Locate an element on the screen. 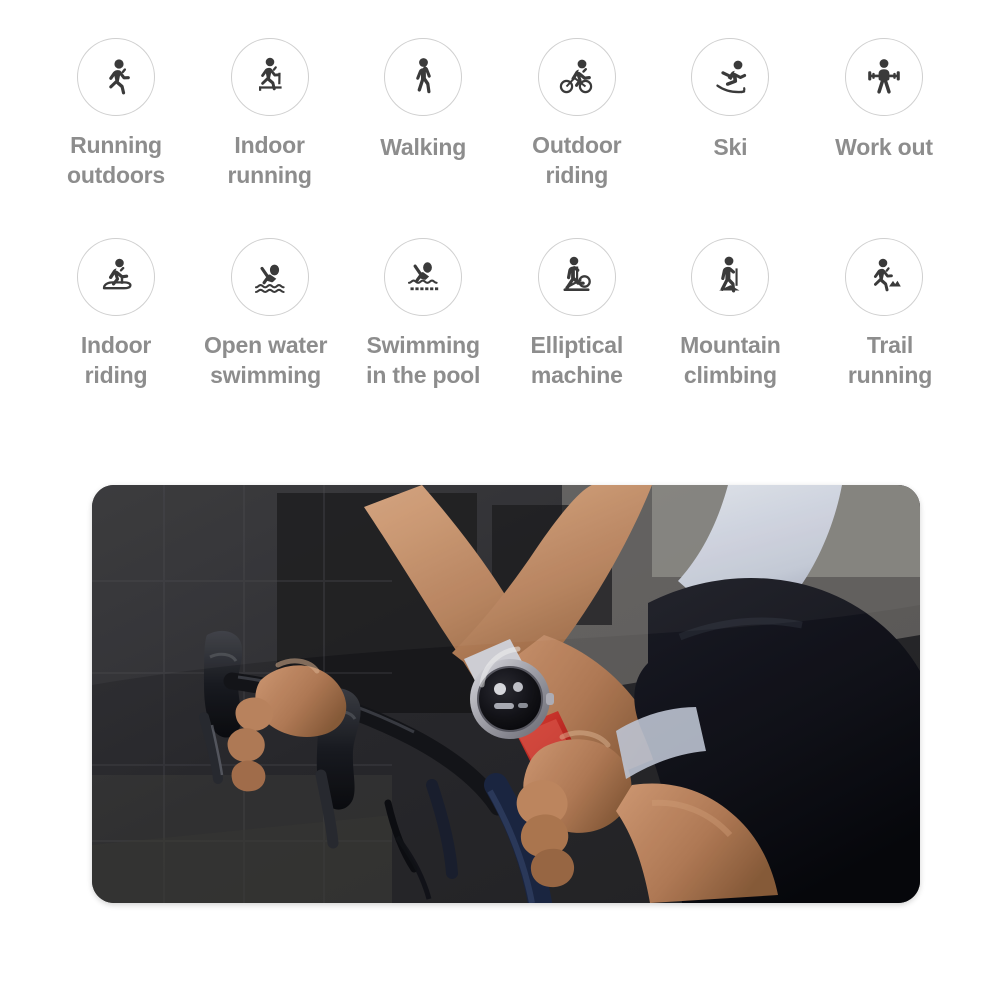 Image resolution: width=1000 pixels, height=1000 pixels. sport-mode-running-outdoors: Running outdoors is located at coordinates (116, 114).